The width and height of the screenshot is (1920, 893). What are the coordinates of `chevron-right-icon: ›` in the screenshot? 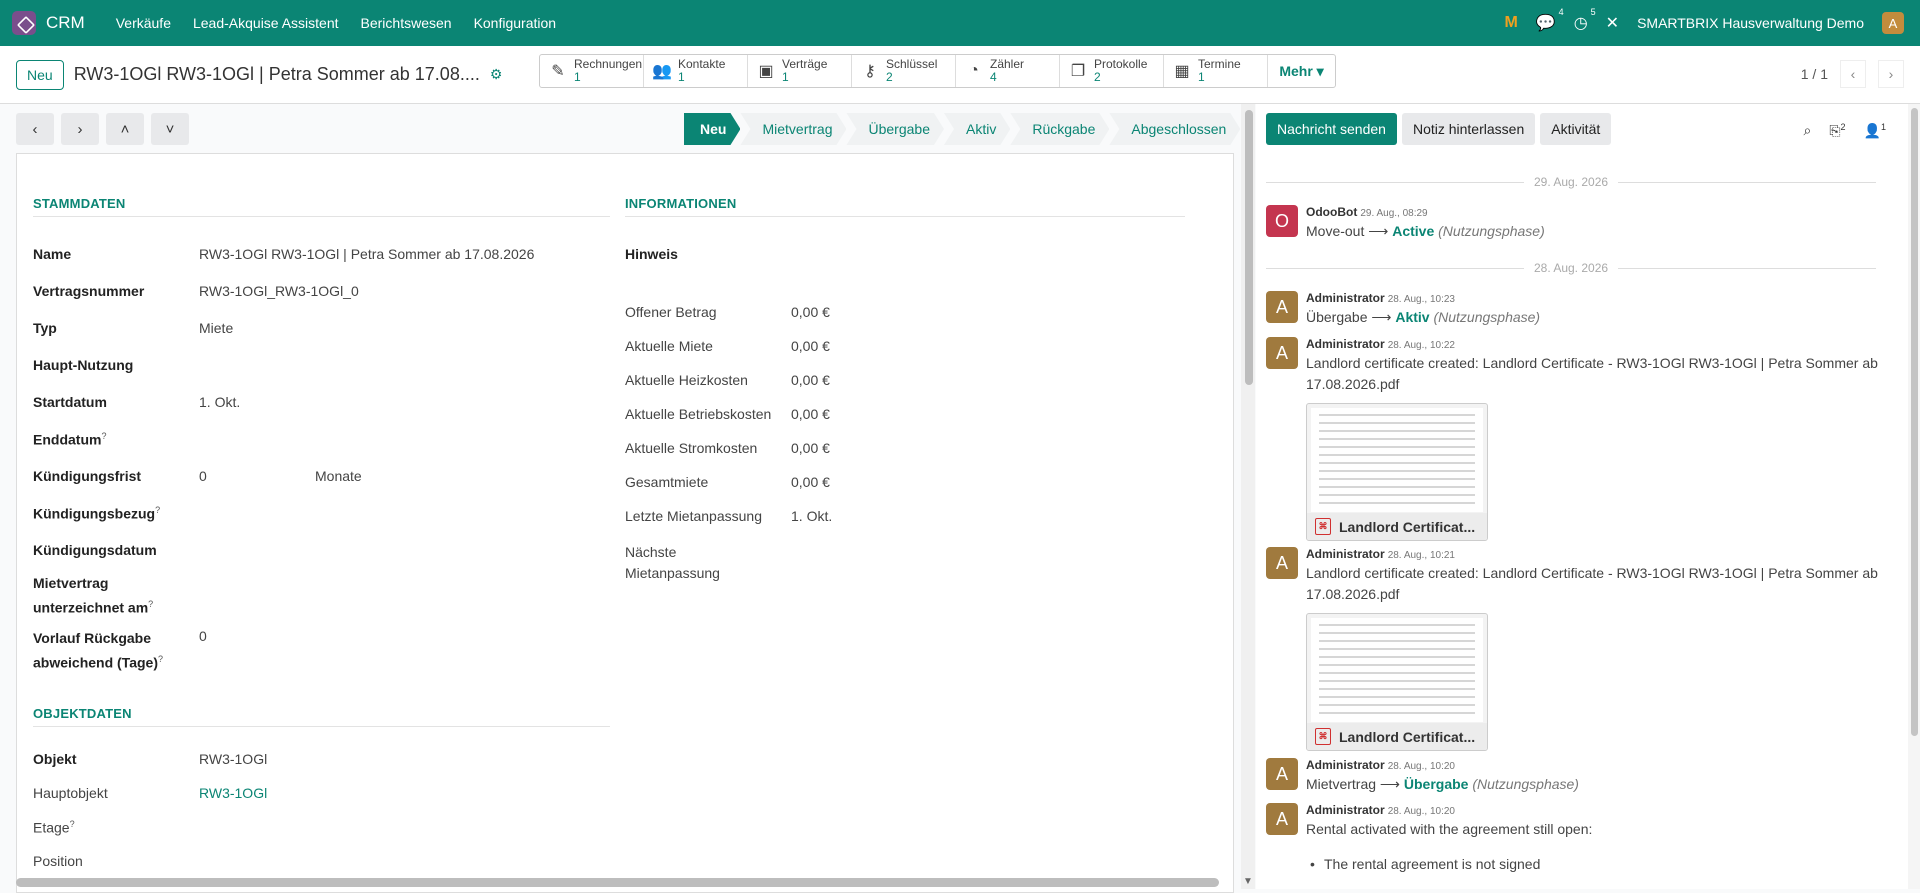 It's located at (80, 129).